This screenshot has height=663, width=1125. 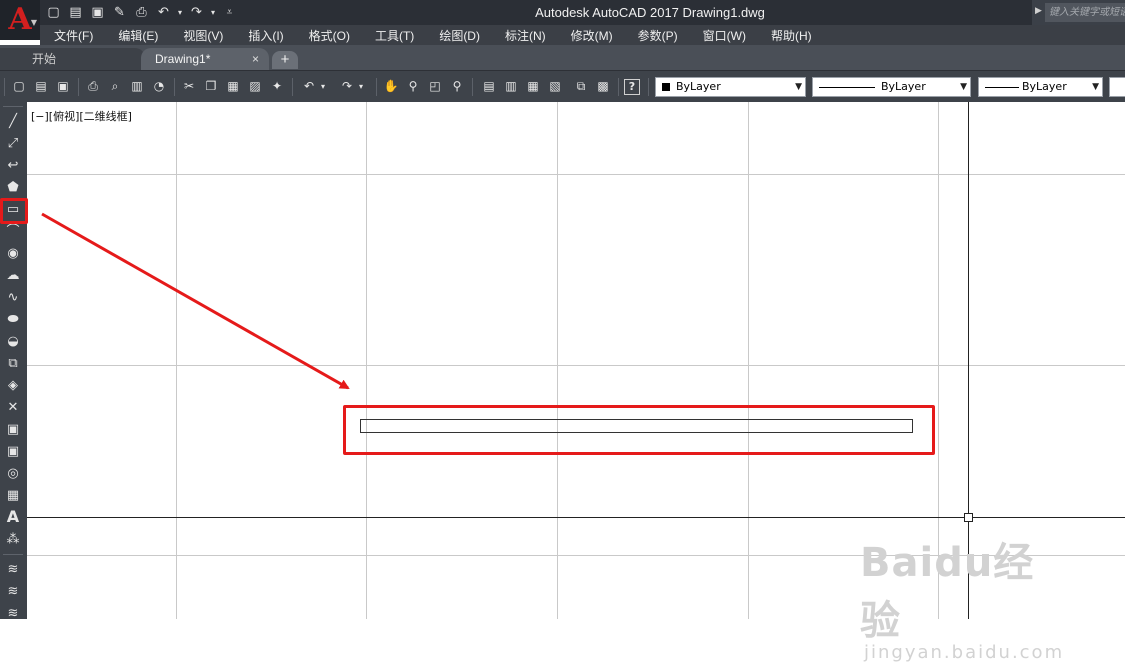 I want to click on annotation-arrow, so click(x=195, y=301).